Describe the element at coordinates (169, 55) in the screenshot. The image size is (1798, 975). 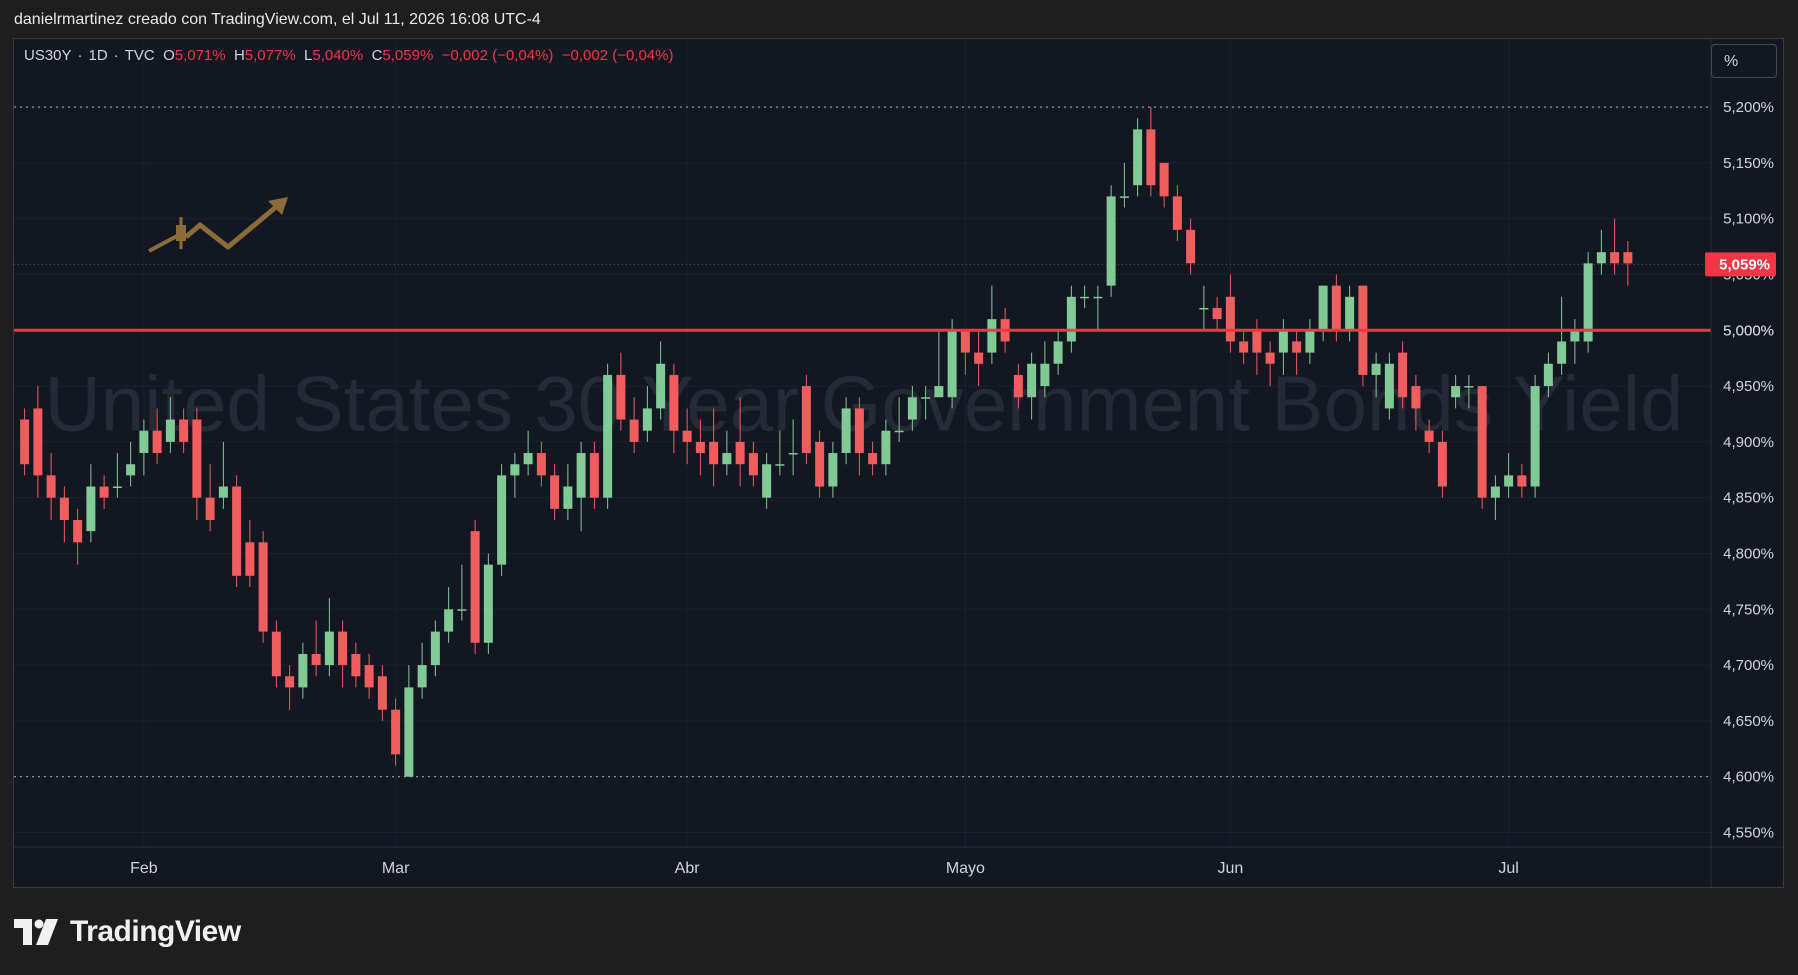
I see `open-label: O` at that location.